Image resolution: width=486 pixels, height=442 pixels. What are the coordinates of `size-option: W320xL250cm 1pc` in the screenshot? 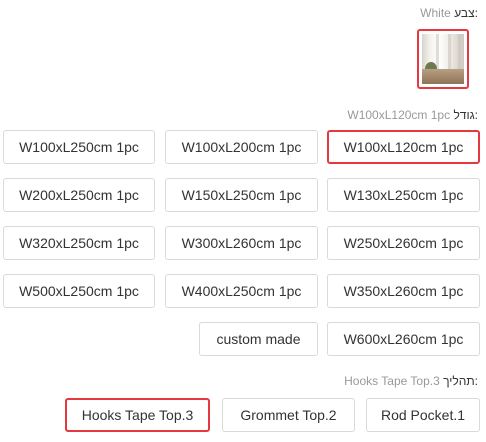 It's located at (79, 243).